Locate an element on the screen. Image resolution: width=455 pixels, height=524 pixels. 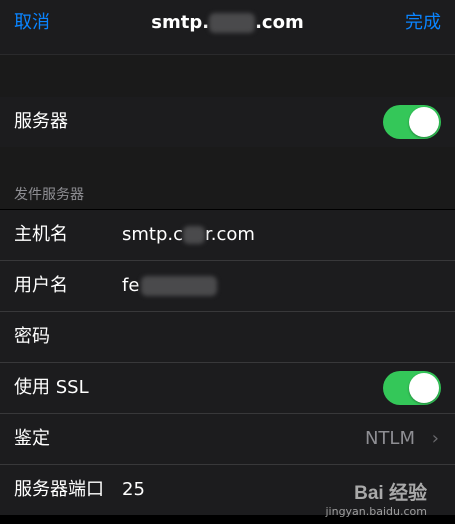
host-label: 主机名 is located at coordinates (41, 234).